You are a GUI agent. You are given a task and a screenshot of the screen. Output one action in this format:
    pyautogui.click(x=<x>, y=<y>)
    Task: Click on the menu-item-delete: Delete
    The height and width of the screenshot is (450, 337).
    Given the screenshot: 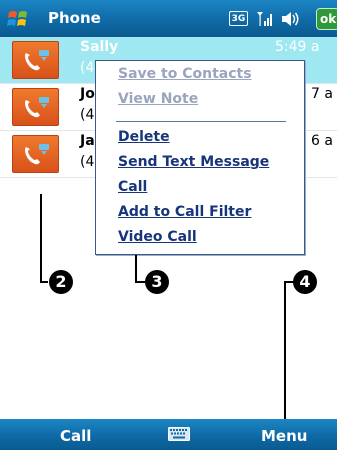 What is the action you would take?
    pyautogui.click(x=144, y=137)
    